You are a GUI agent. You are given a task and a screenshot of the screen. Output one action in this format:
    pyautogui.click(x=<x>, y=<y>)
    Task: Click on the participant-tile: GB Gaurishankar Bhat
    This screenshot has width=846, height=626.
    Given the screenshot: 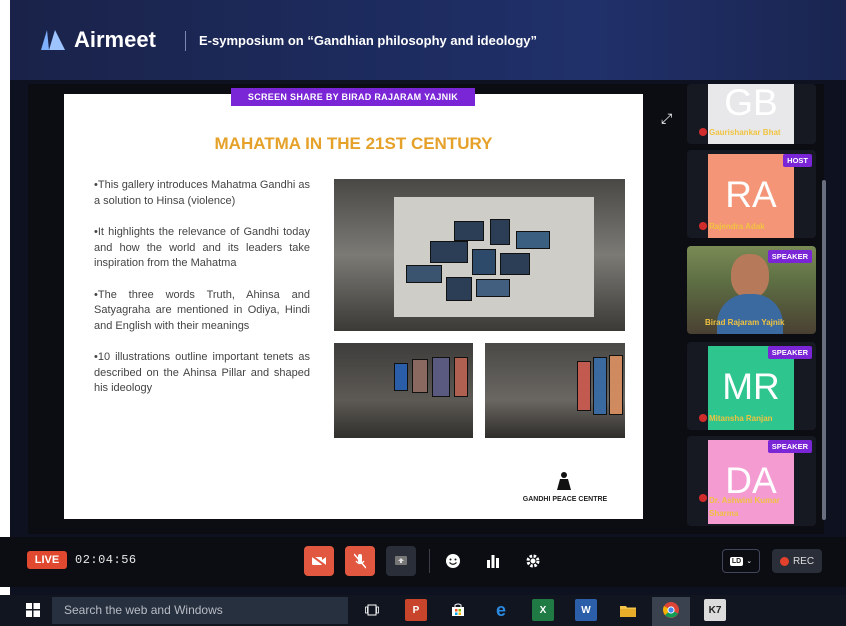 What is the action you would take?
    pyautogui.click(x=751, y=114)
    